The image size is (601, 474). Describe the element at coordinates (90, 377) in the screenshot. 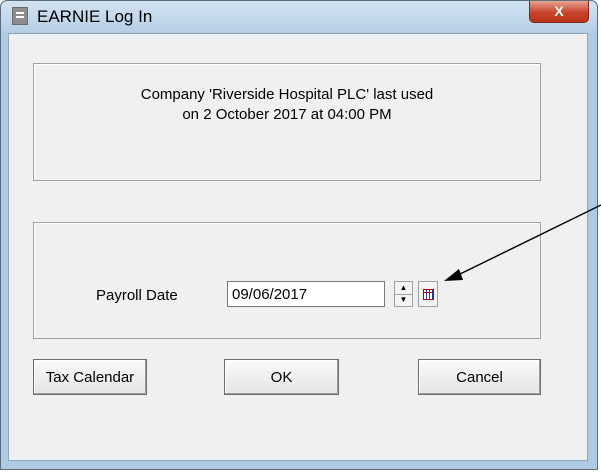

I see `tax-calendar-button: Tax Calendar` at that location.